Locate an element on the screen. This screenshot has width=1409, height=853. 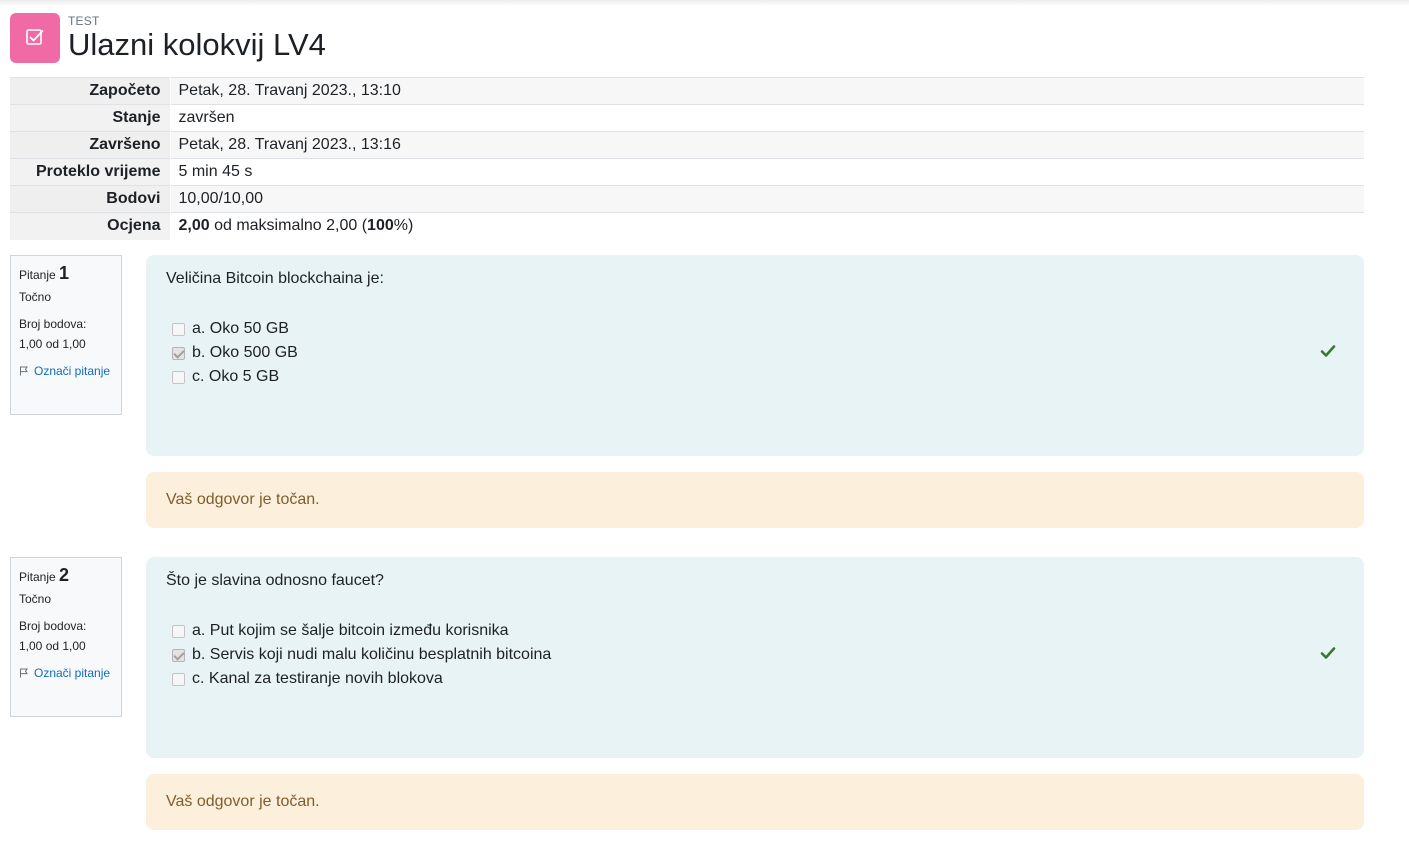
answer-list: a. Oko 50 GB b. Oko 500 GB c. Oko 5 GB is located at coordinates (758, 353).